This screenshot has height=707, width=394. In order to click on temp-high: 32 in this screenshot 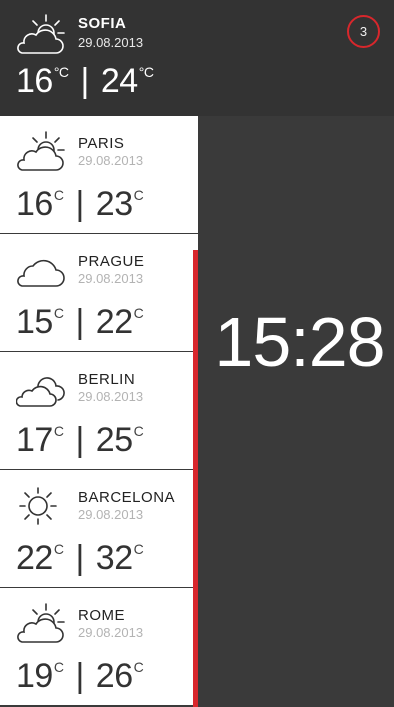, I will do `click(114, 558)`.